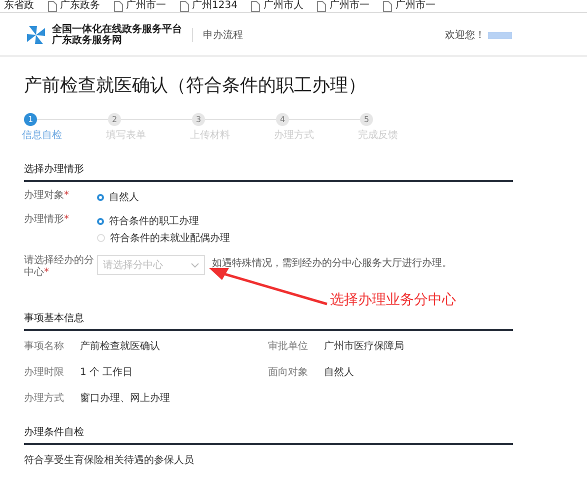 The height and width of the screenshot is (495, 587). What do you see at coordinates (268, 172) in the screenshot?
I see `section-heading: 选择办理情形` at bounding box center [268, 172].